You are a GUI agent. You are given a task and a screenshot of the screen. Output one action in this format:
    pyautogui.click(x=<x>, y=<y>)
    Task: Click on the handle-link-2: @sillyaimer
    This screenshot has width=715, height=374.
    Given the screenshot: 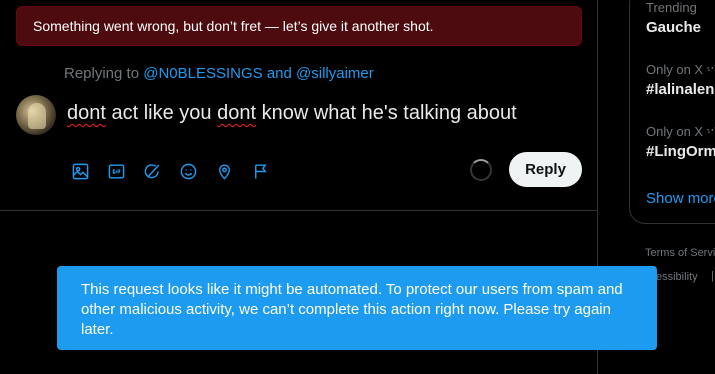 What is the action you would take?
    pyautogui.click(x=335, y=73)
    